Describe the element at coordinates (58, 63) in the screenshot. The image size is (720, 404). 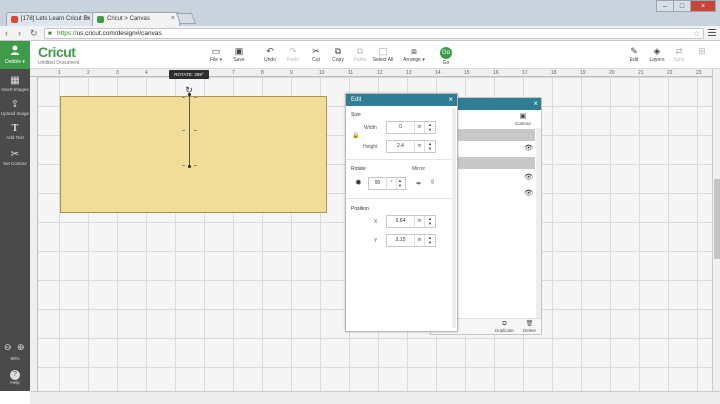
I see `document-name: Untitled Document` at that location.